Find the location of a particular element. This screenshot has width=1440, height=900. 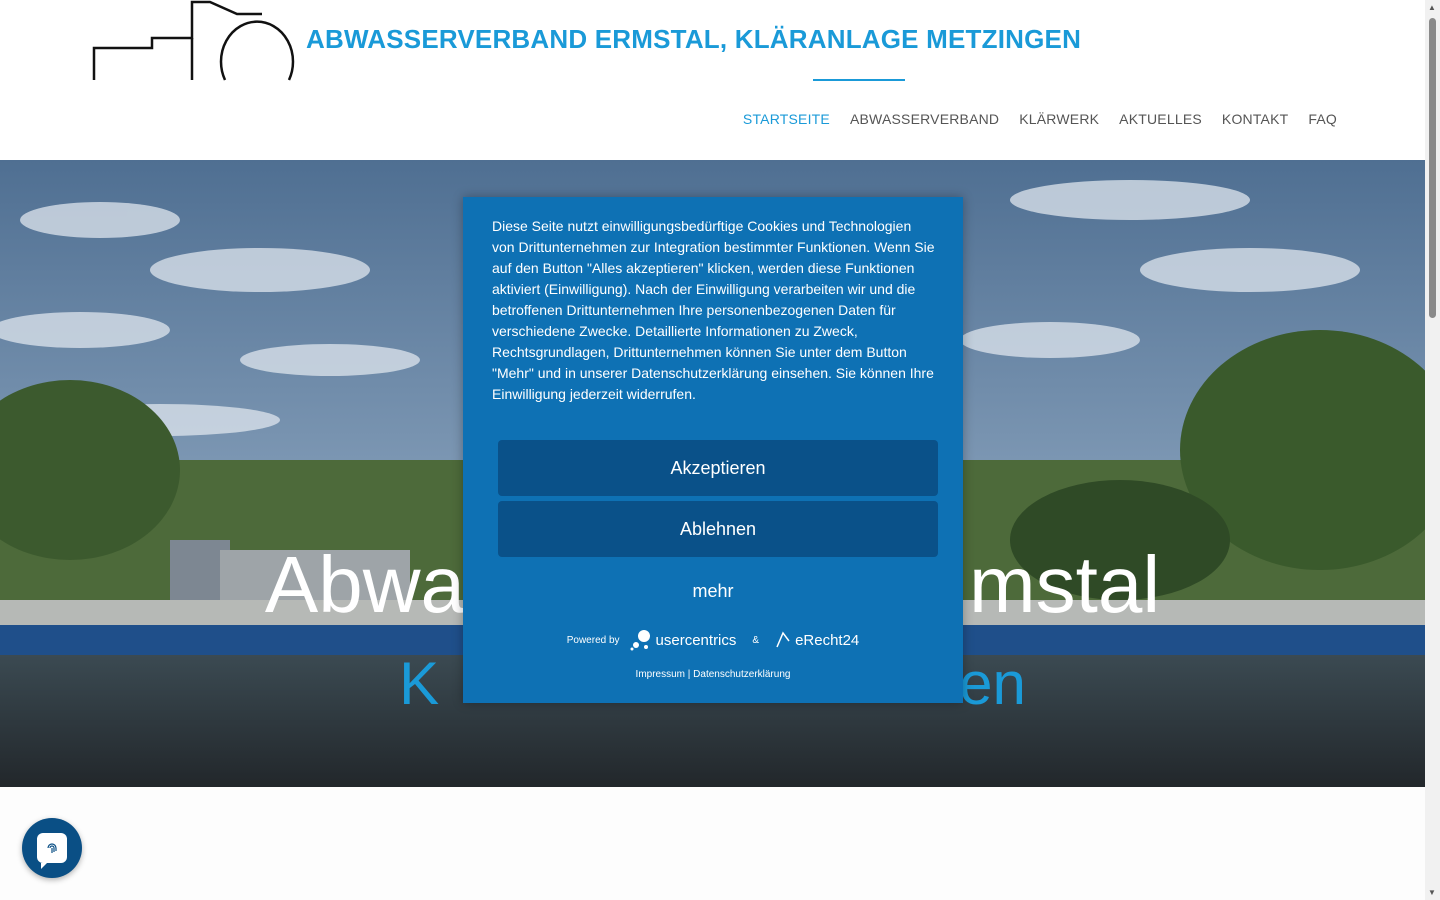

active-nav-indicator is located at coordinates (859, 80).